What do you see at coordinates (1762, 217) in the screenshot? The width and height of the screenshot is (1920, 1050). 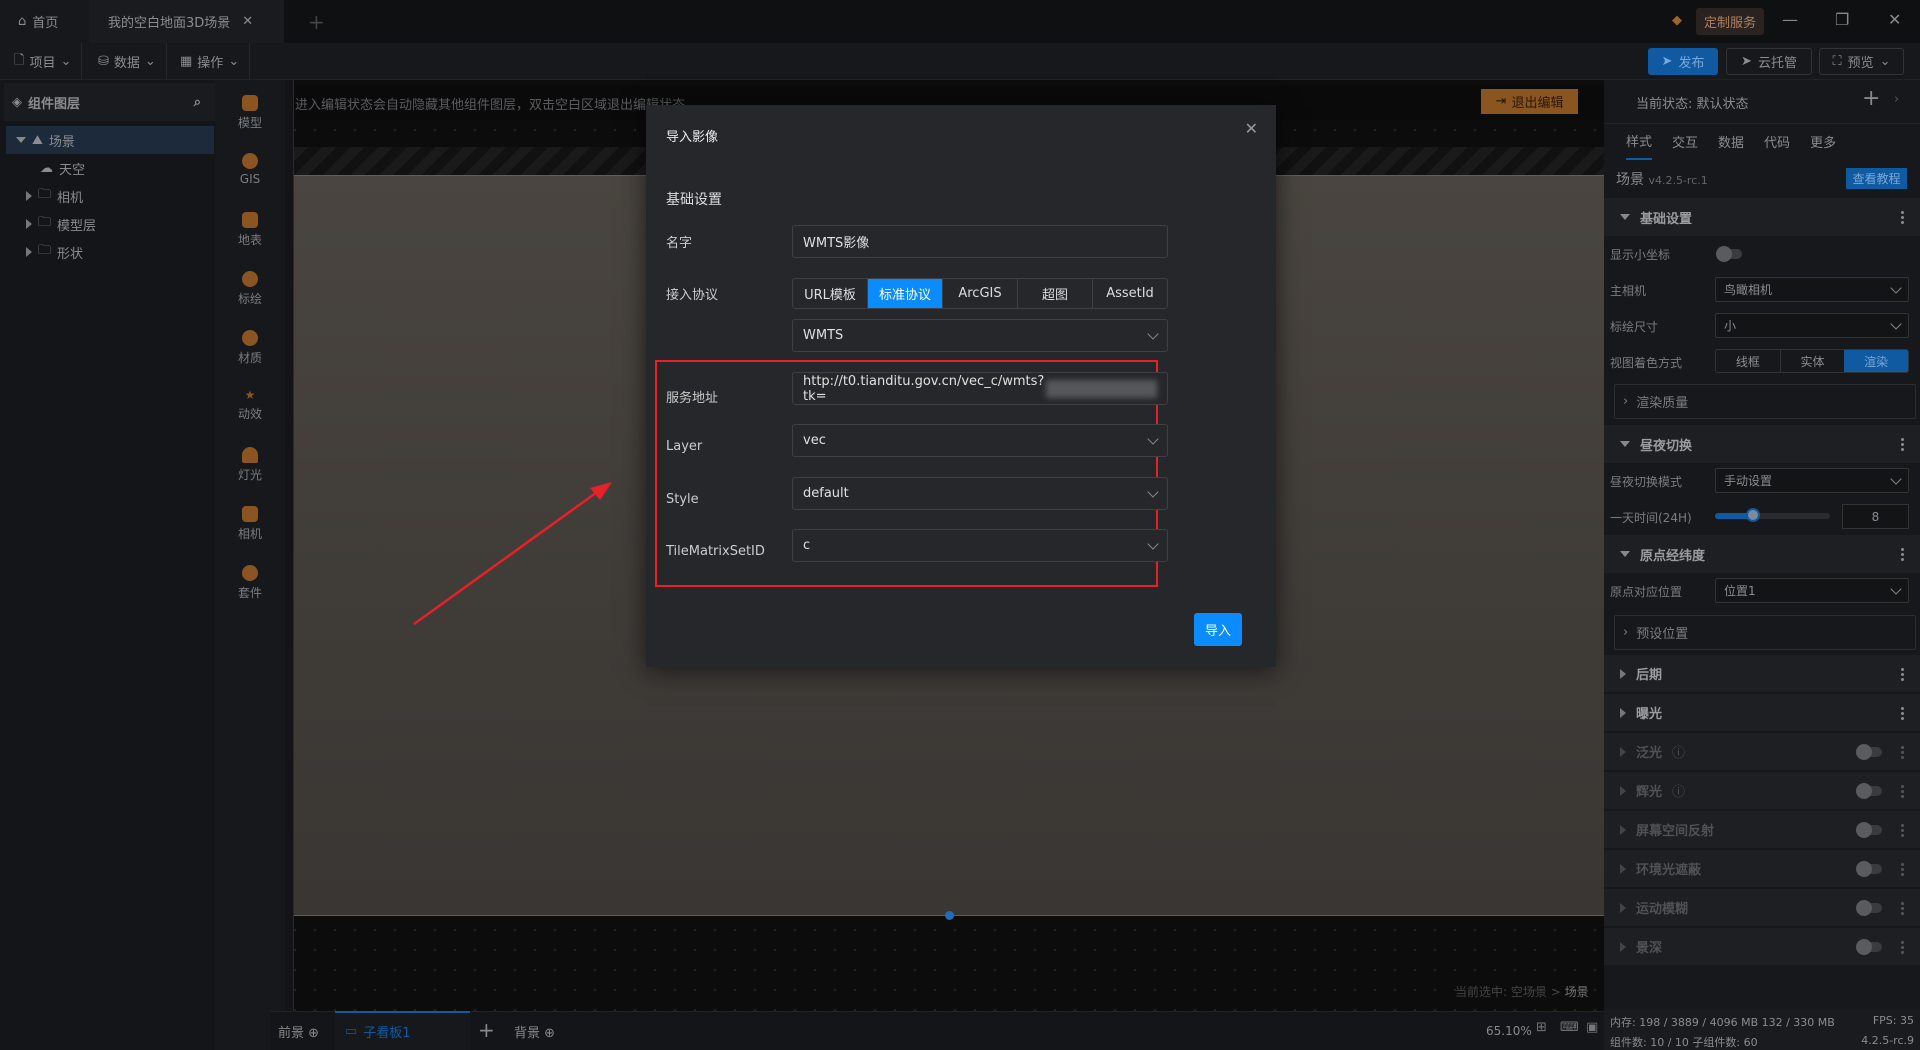 I see `section-basic: 基础设置` at bounding box center [1762, 217].